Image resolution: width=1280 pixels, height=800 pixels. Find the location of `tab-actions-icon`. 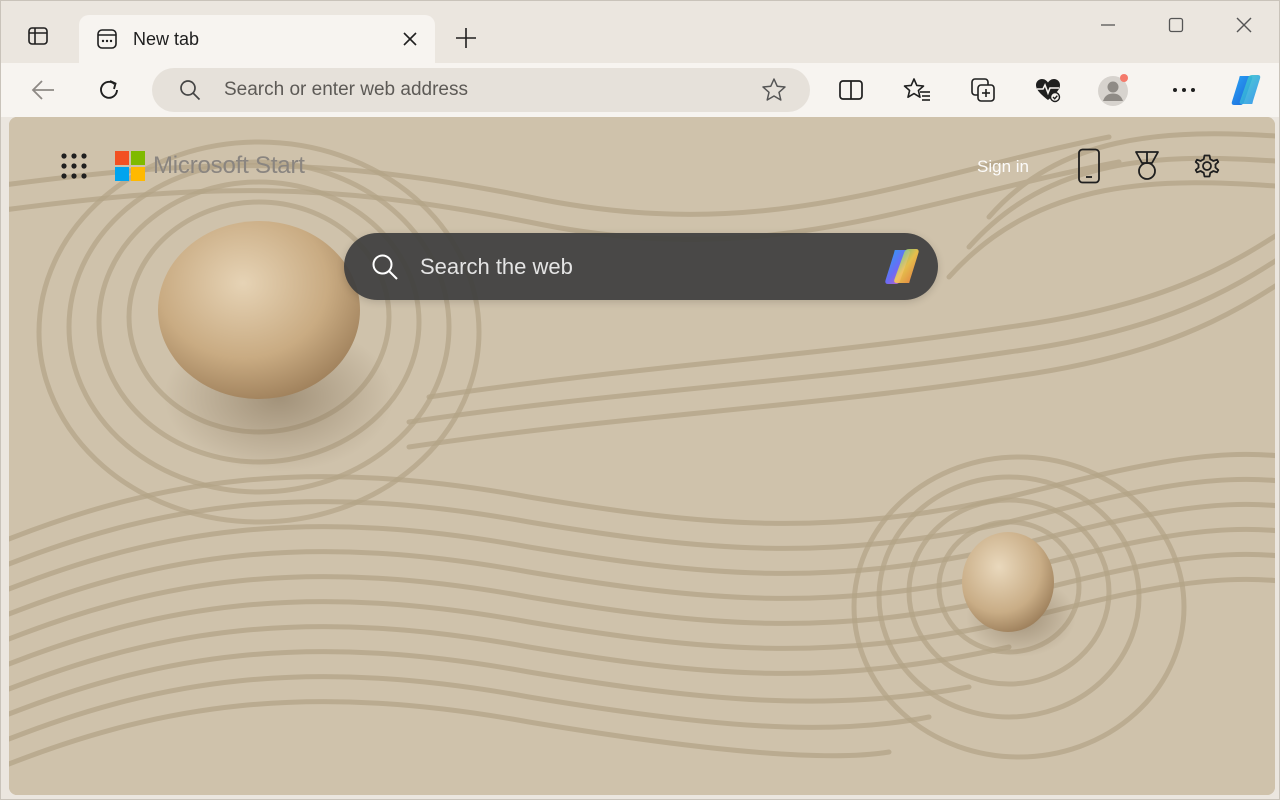

tab-actions-icon is located at coordinates (38, 38).